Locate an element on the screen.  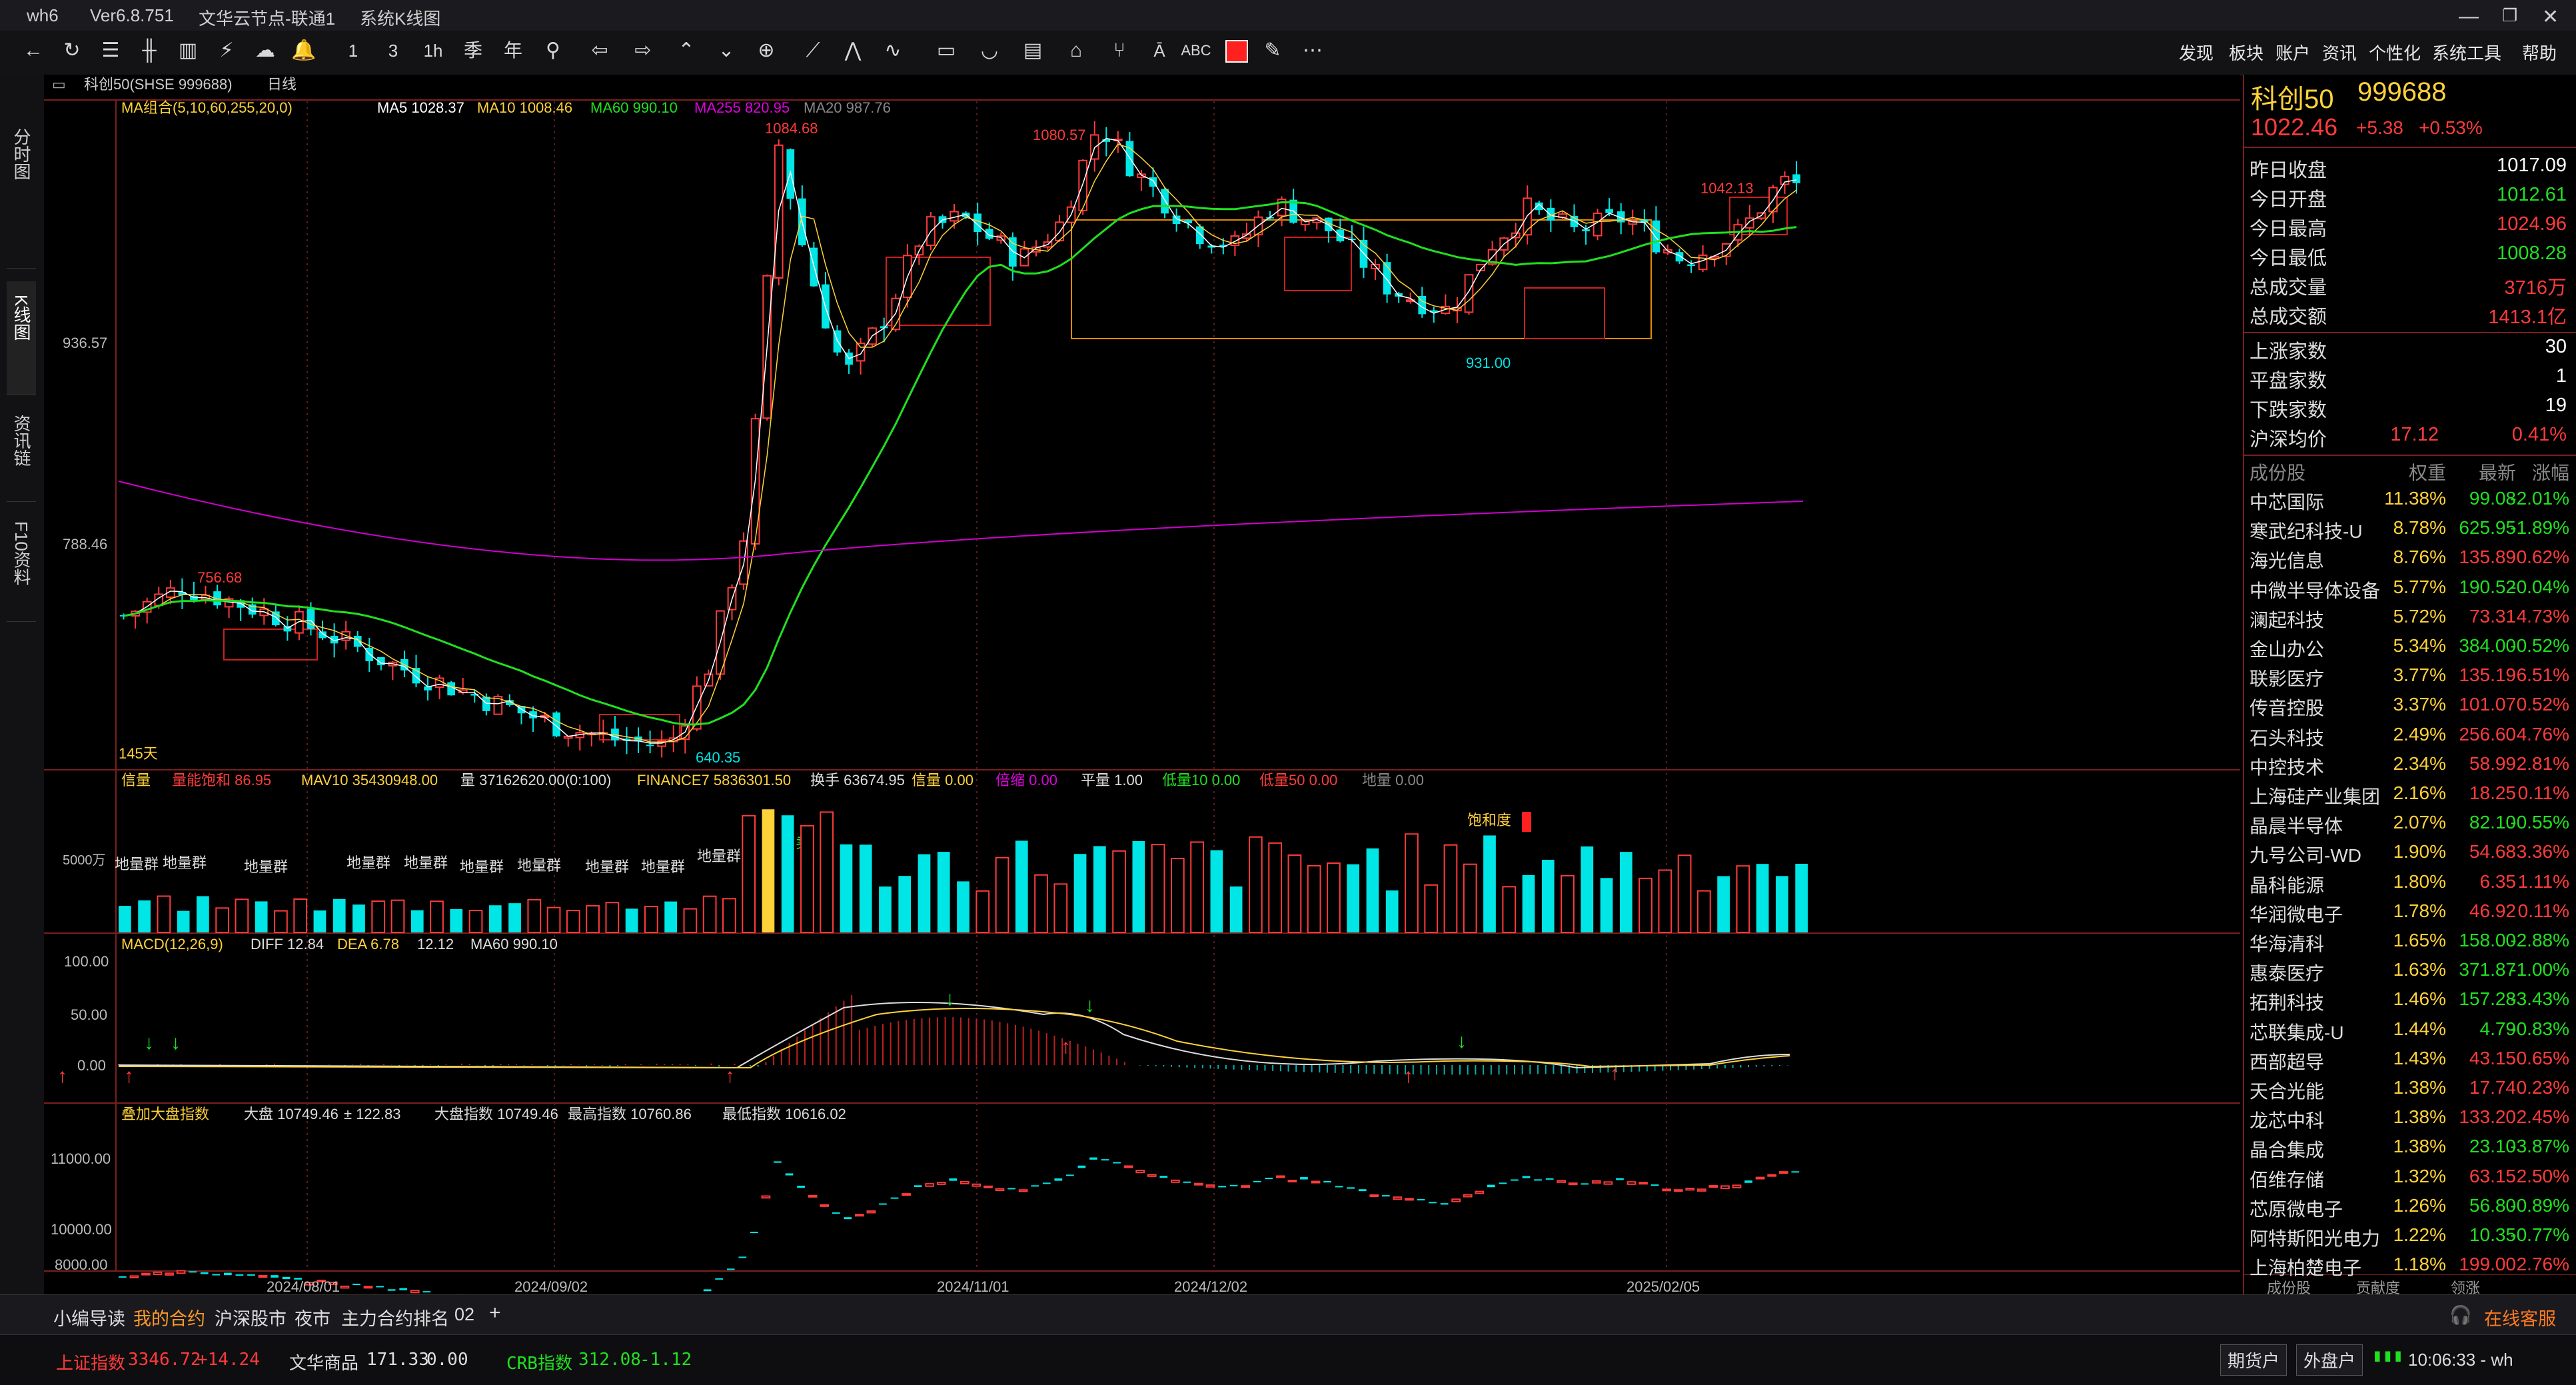
year-icon: 年 is located at coordinates (513, 50).